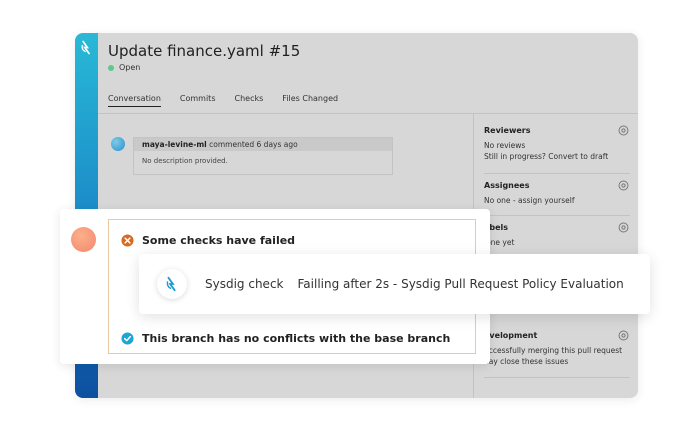  I want to click on assign-yourself-link: No one - assign yourself, so click(557, 200).